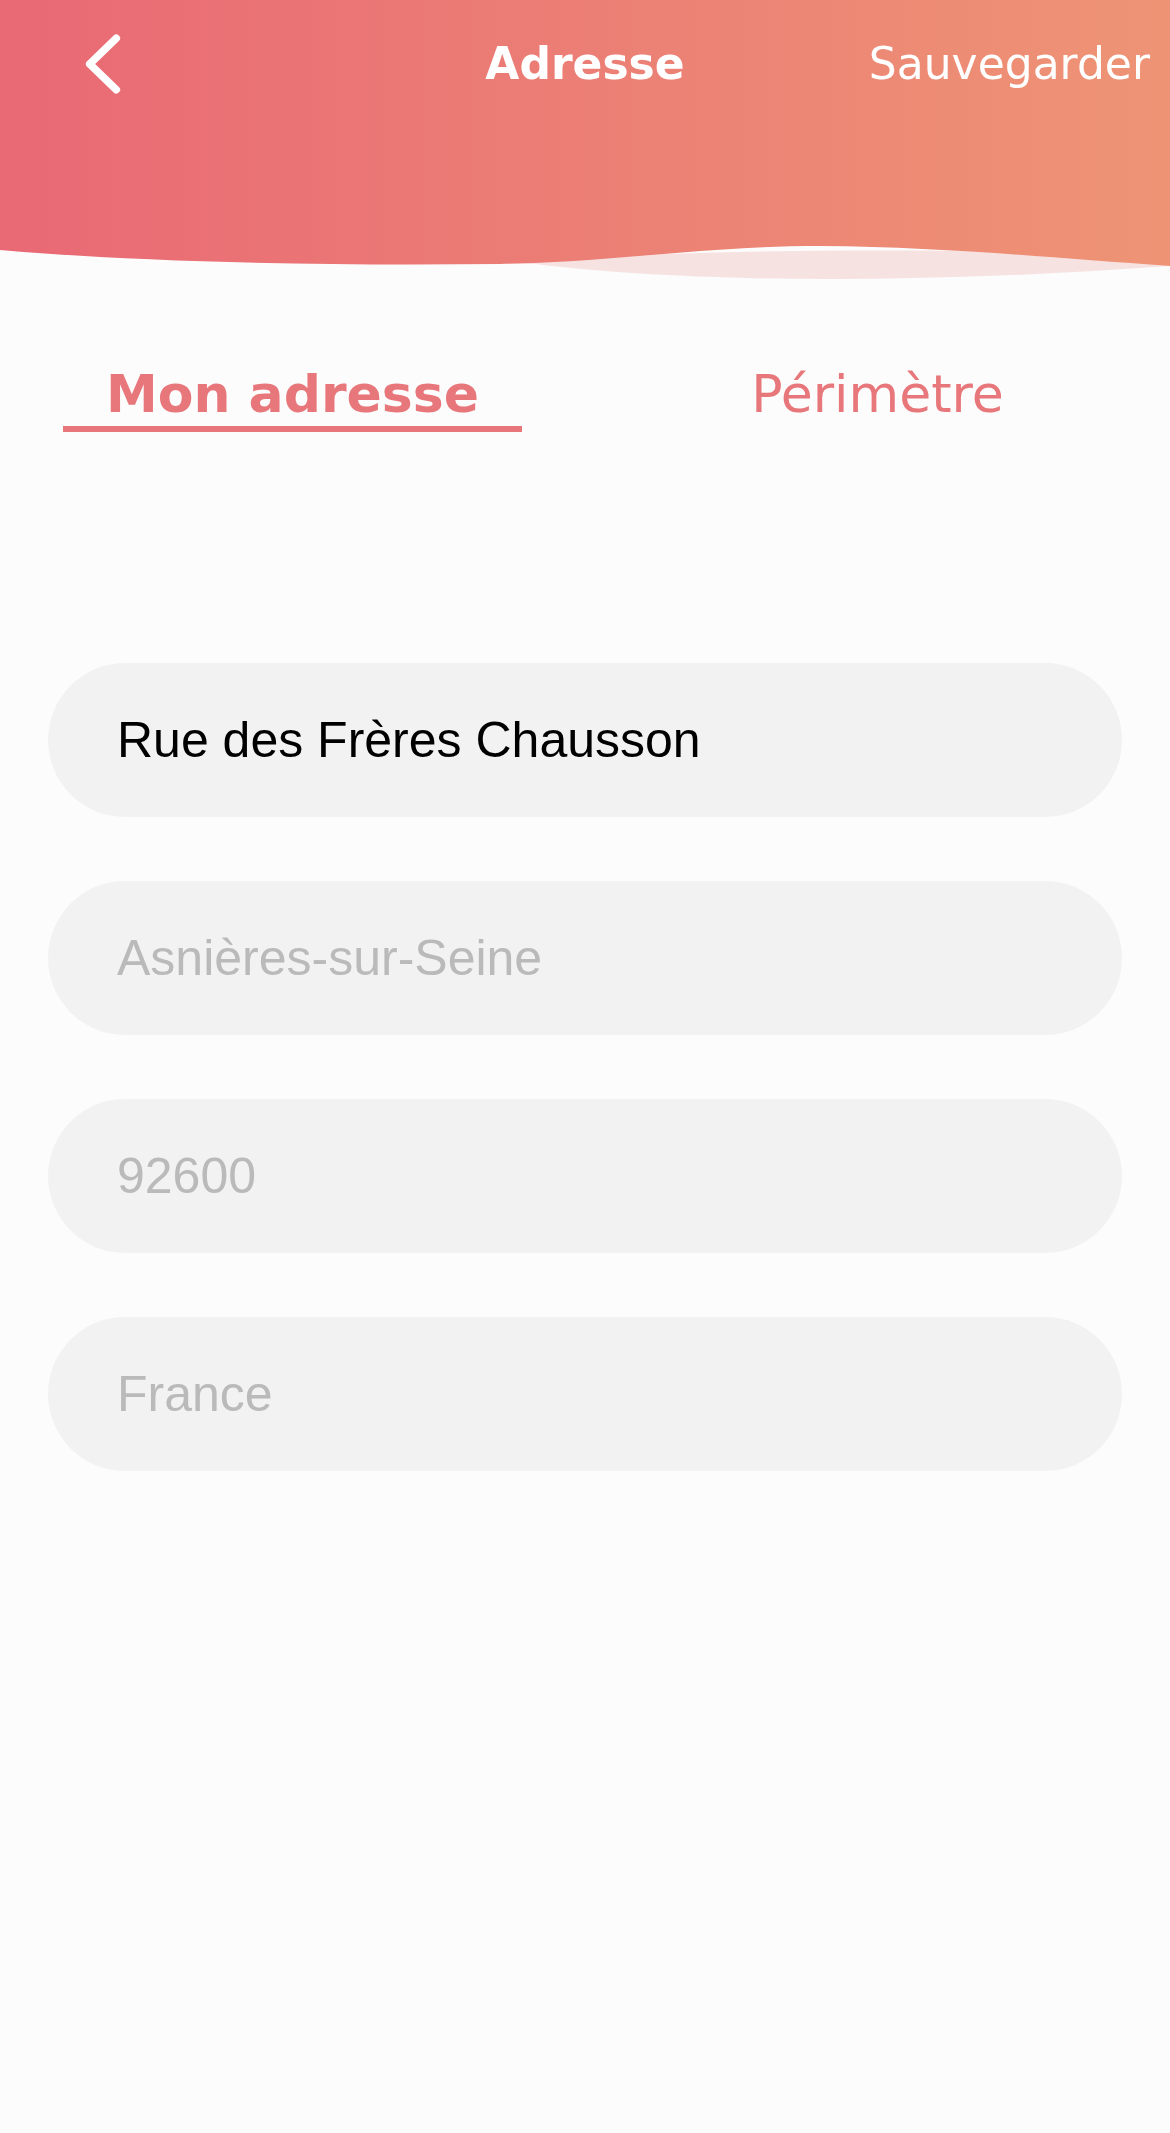  What do you see at coordinates (585, 1176) in the screenshot?
I see `address-field: 92600` at bounding box center [585, 1176].